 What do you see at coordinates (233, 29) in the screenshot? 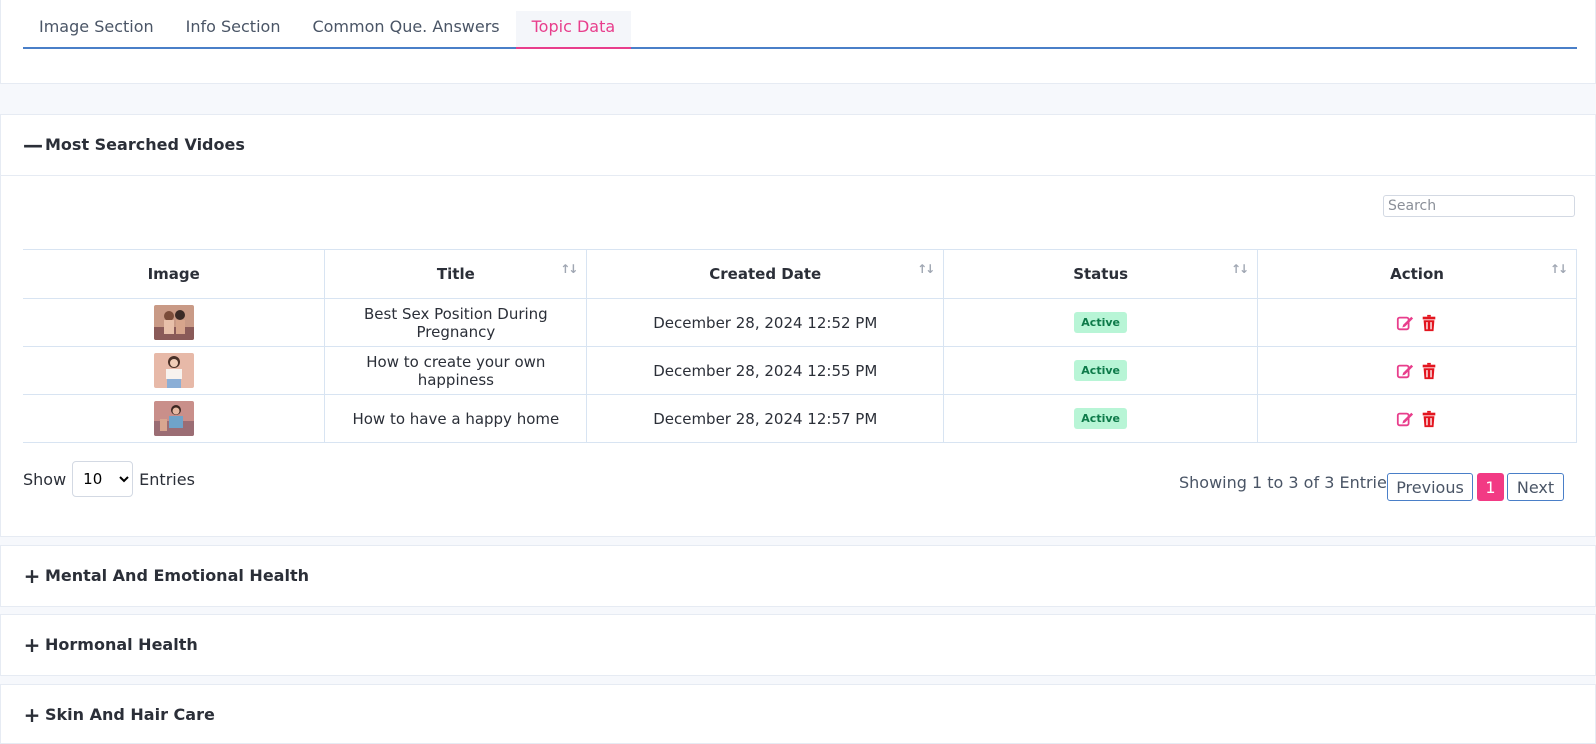
I see `tab-info-section: Info Section` at bounding box center [233, 29].